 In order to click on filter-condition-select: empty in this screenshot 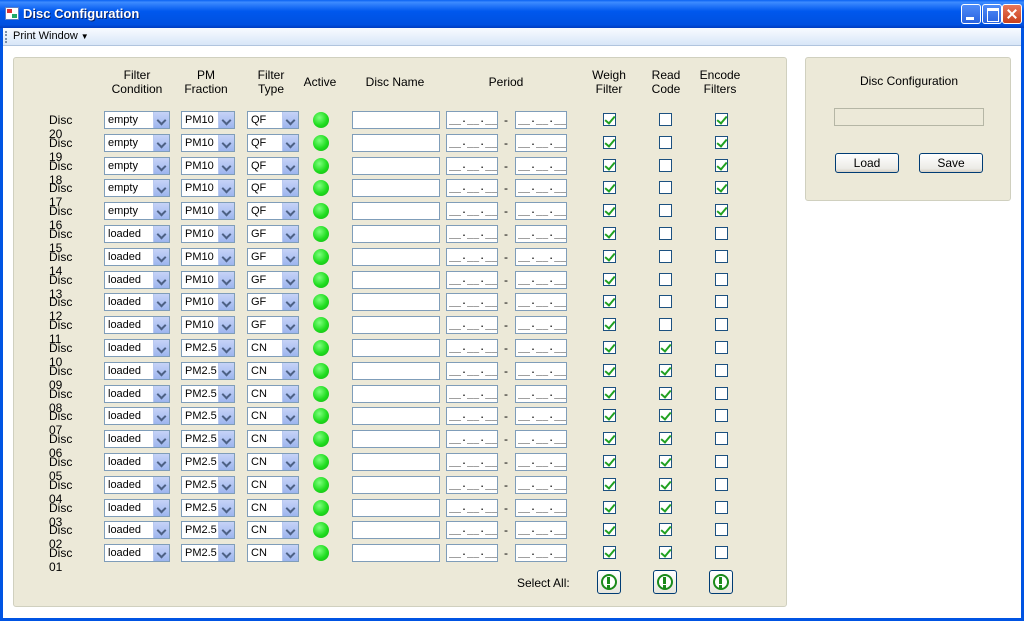, I will do `click(137, 166)`.